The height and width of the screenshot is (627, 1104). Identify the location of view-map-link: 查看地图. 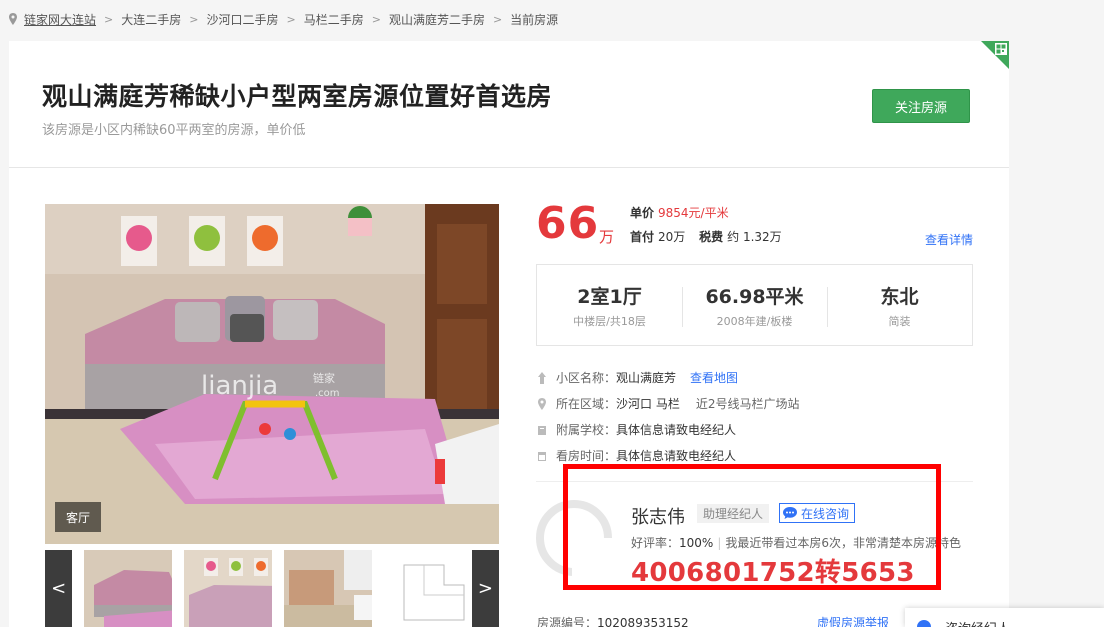
(714, 377).